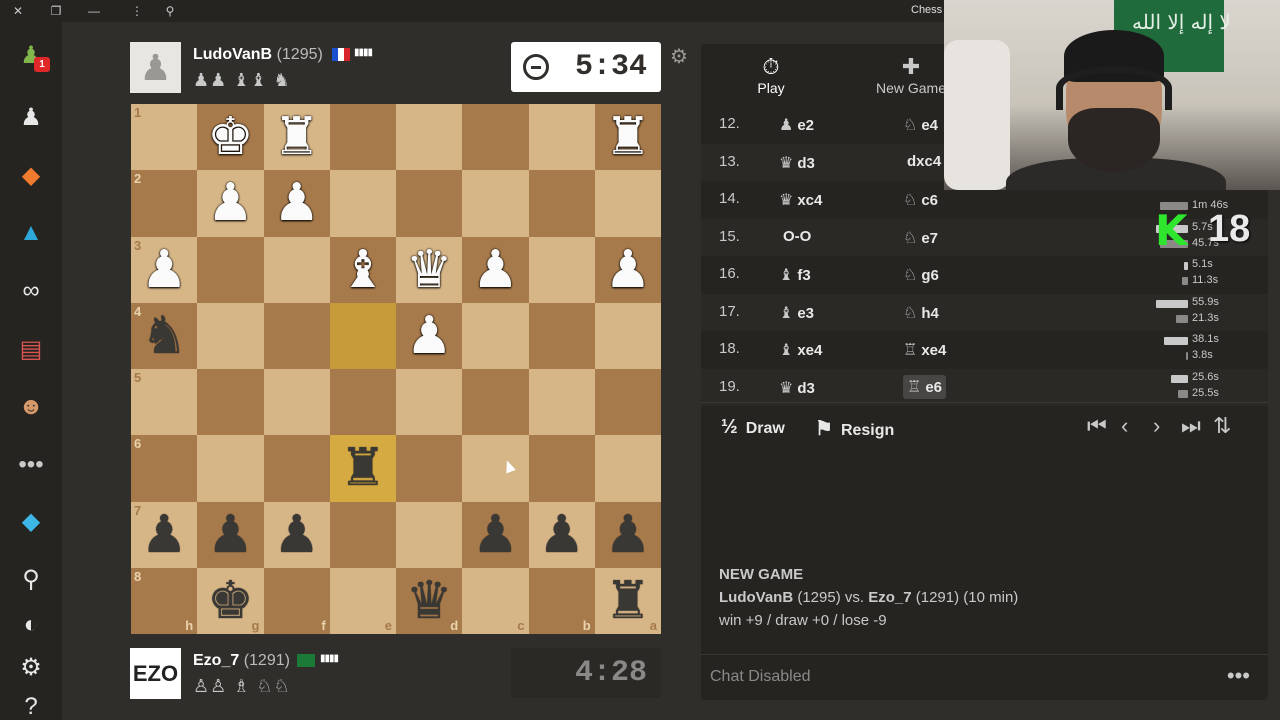 The image size is (1280, 720). Describe the element at coordinates (911, 77) in the screenshot. I see `tab-new-game: ✚ New Game` at that location.